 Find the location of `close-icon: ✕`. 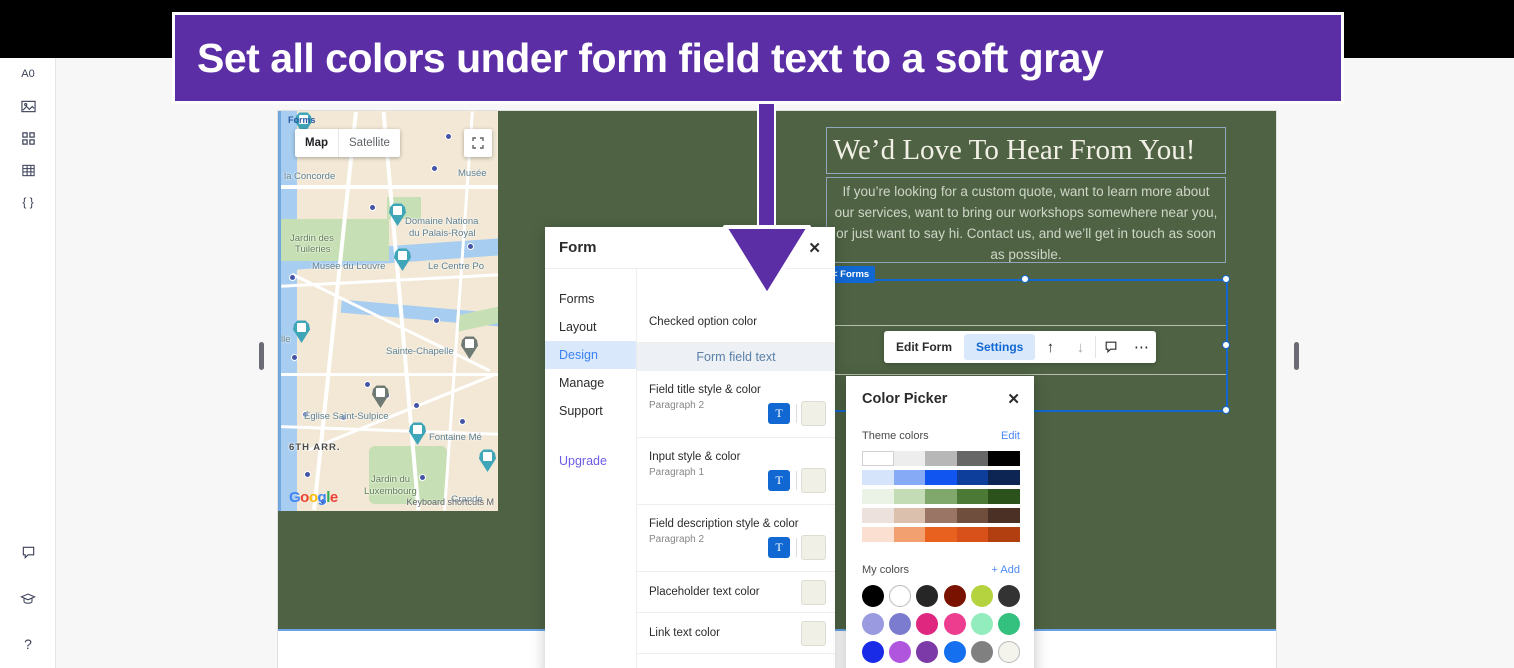

close-icon: ✕ is located at coordinates (1013, 399).